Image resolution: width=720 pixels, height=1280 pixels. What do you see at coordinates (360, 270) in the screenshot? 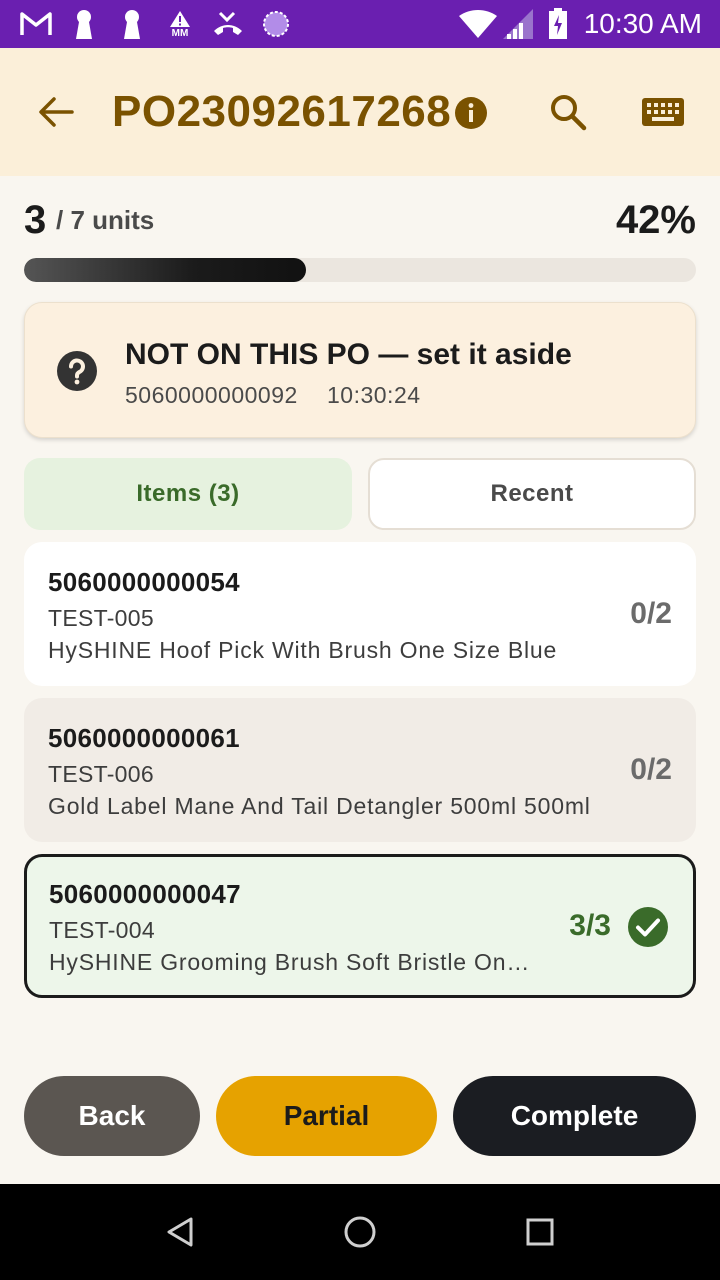
I see `progress-bar` at bounding box center [360, 270].